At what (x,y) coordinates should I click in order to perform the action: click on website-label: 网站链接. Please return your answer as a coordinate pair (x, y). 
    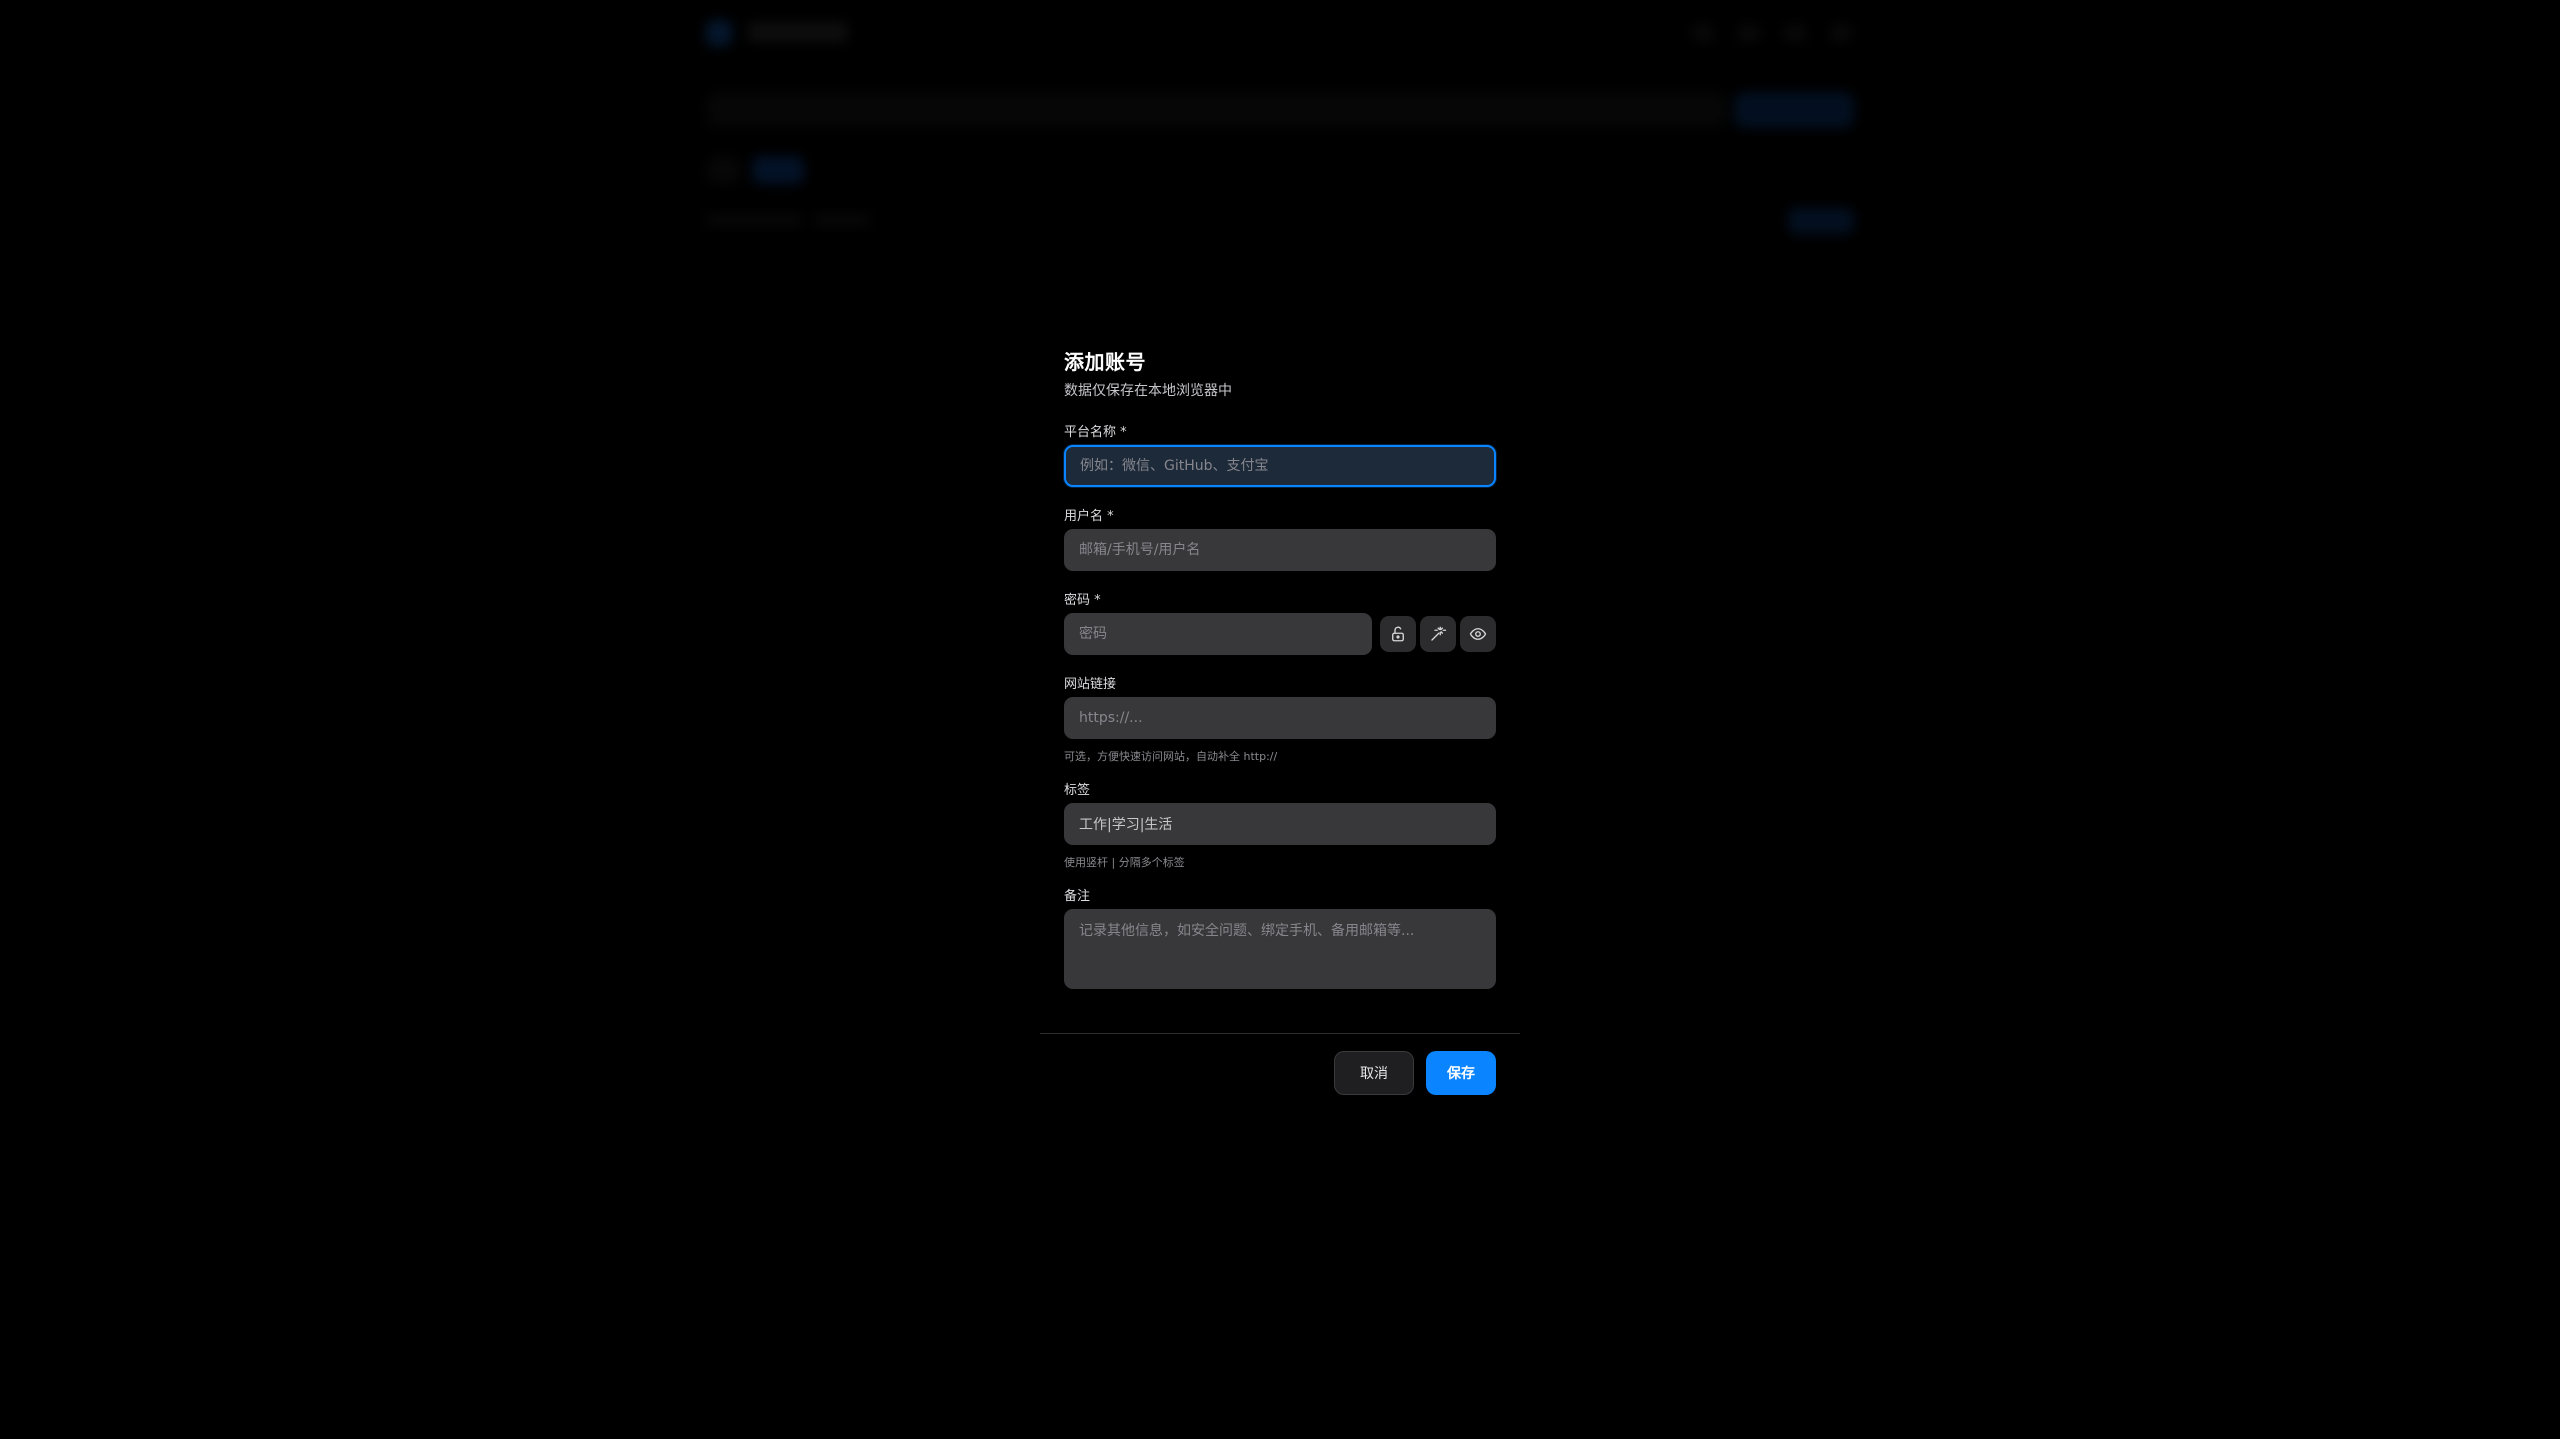
    Looking at the image, I should click on (1090, 684).